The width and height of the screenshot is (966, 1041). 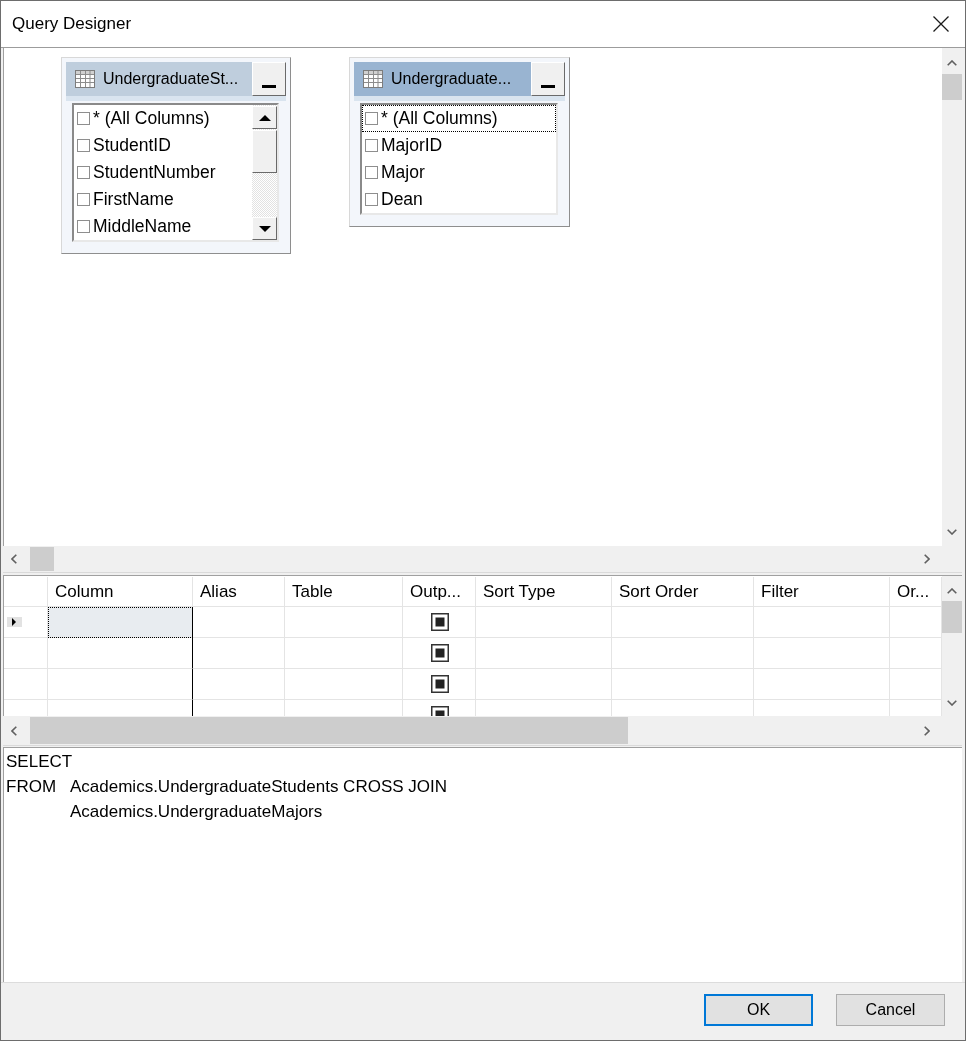 What do you see at coordinates (459, 172) in the screenshot?
I see `column-item: Major` at bounding box center [459, 172].